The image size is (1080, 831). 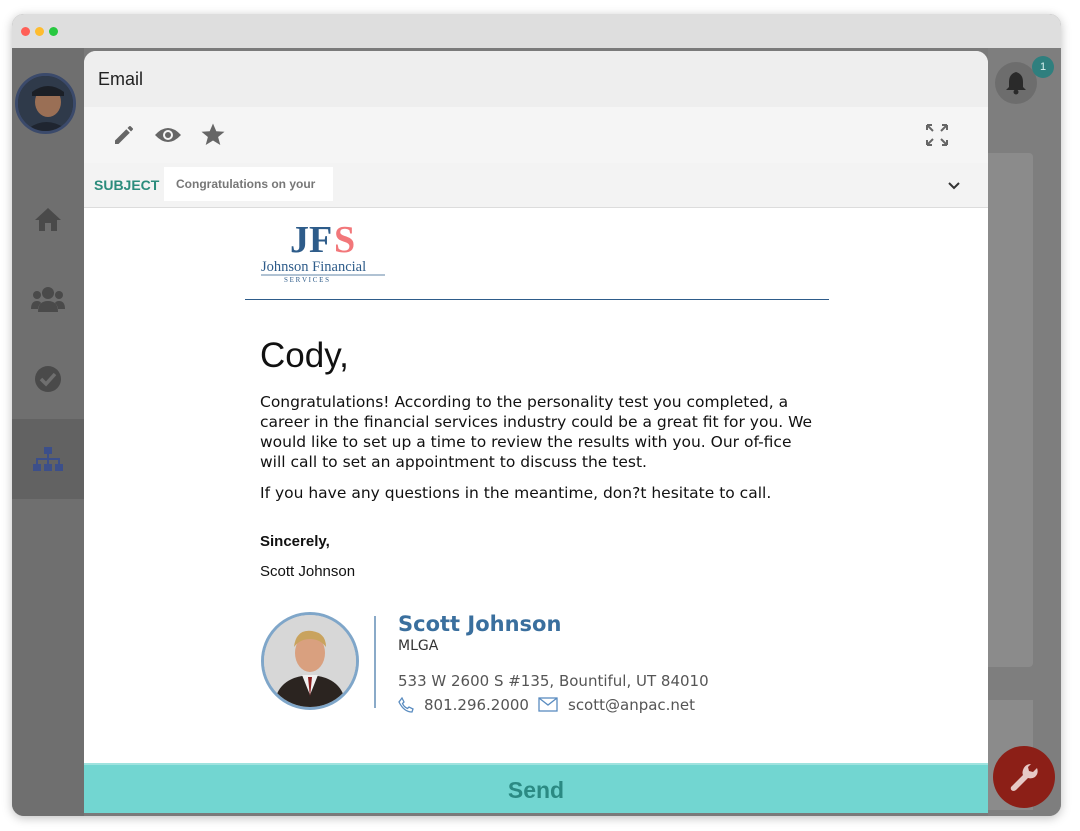 I want to click on modal-title: Email, so click(x=121, y=79).